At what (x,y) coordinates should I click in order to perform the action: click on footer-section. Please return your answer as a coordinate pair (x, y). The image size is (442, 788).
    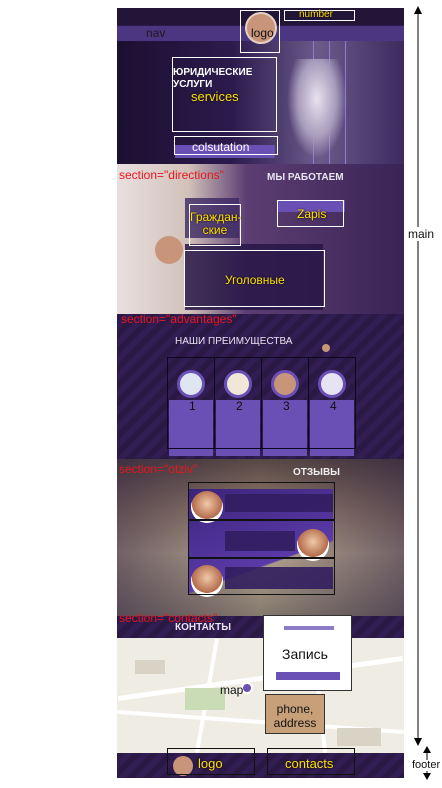
    Looking at the image, I should click on (260, 765).